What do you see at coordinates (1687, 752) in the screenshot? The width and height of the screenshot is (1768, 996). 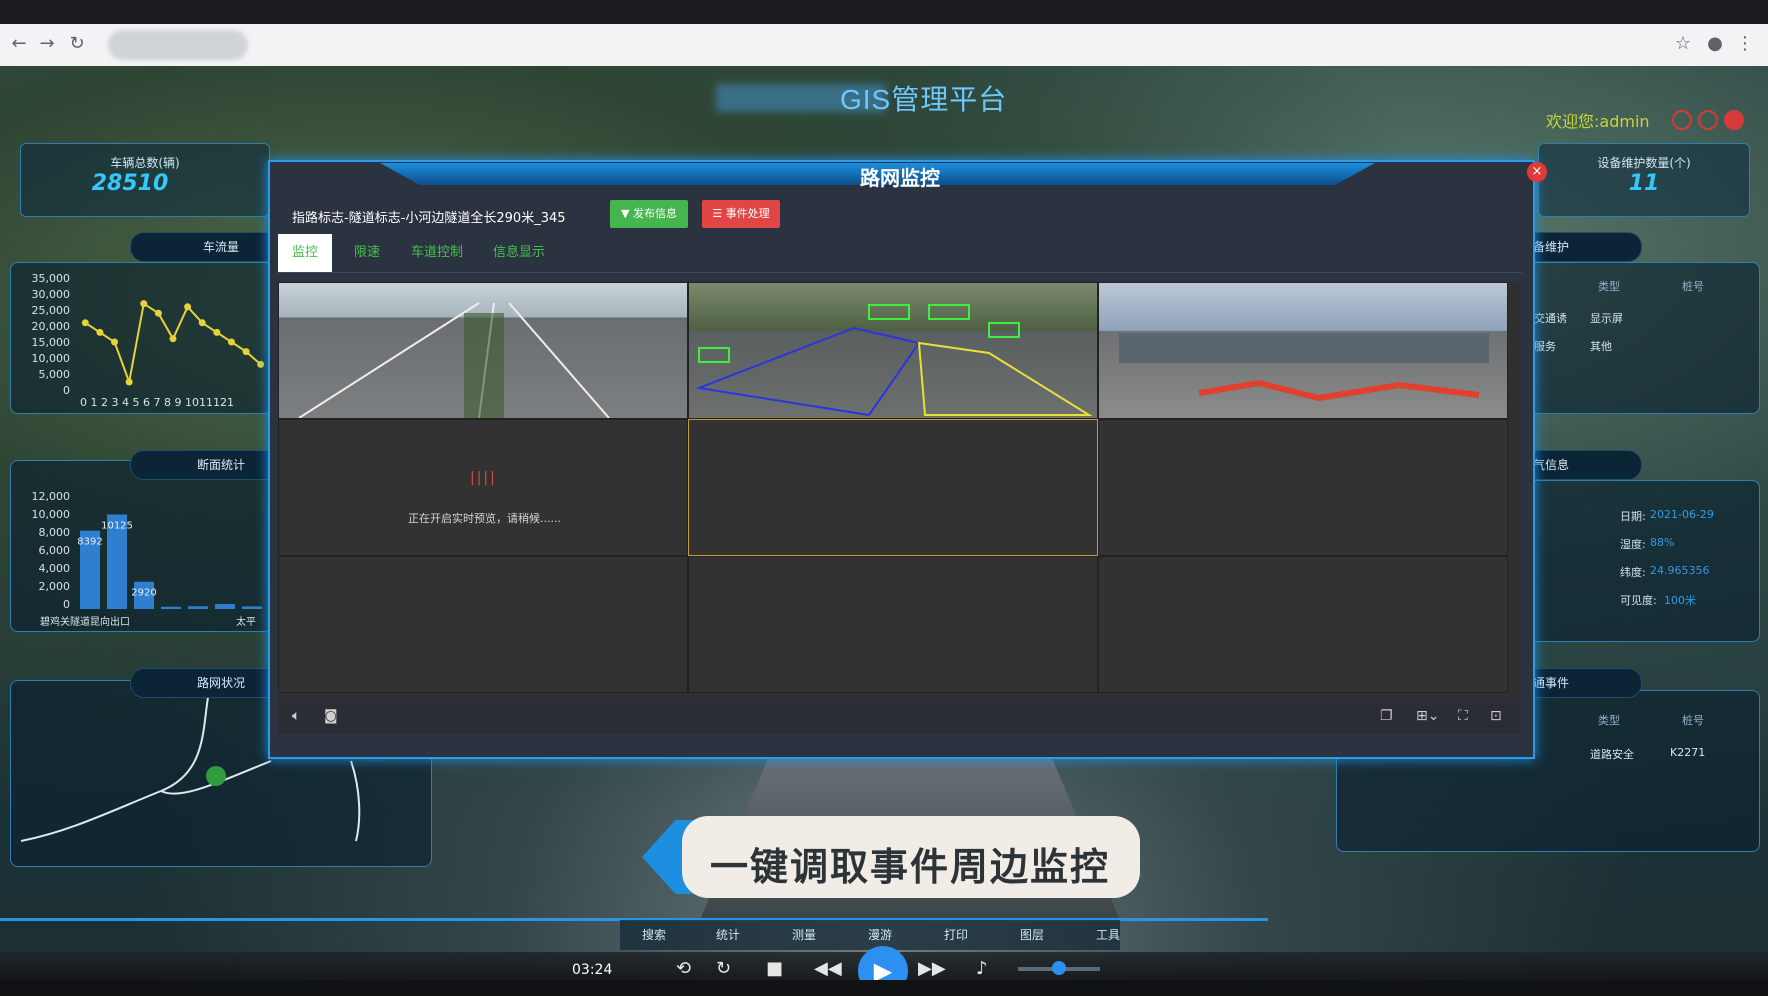 I see `events-cell: K2271` at bounding box center [1687, 752].